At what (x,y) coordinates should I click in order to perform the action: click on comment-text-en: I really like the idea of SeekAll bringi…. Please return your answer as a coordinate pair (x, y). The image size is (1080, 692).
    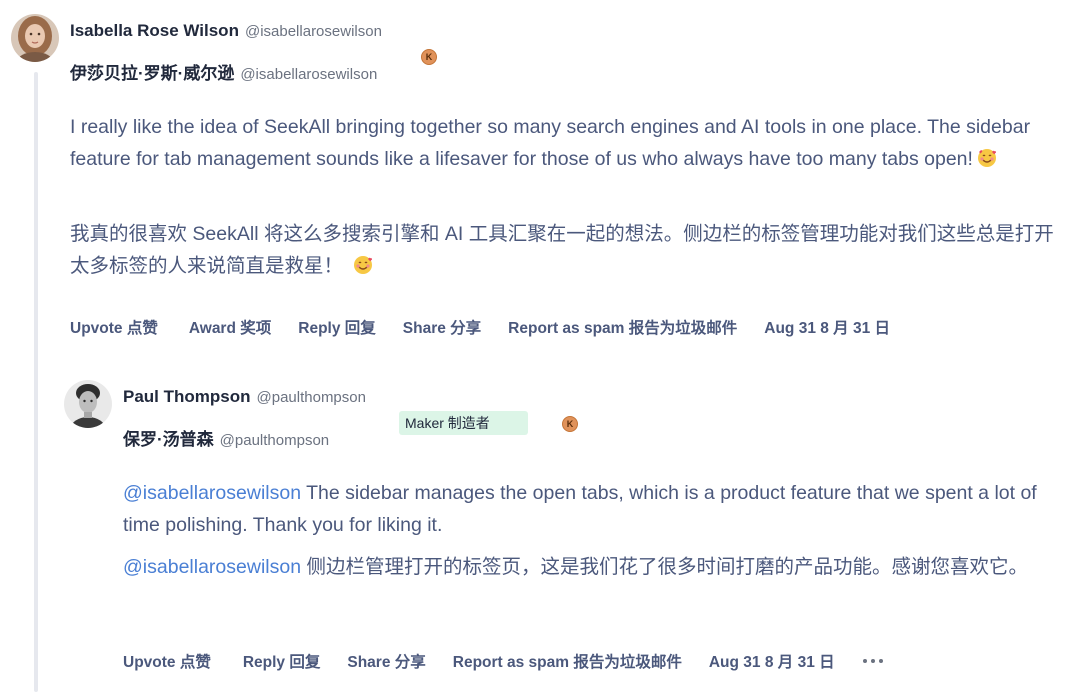
    Looking at the image, I should click on (550, 143).